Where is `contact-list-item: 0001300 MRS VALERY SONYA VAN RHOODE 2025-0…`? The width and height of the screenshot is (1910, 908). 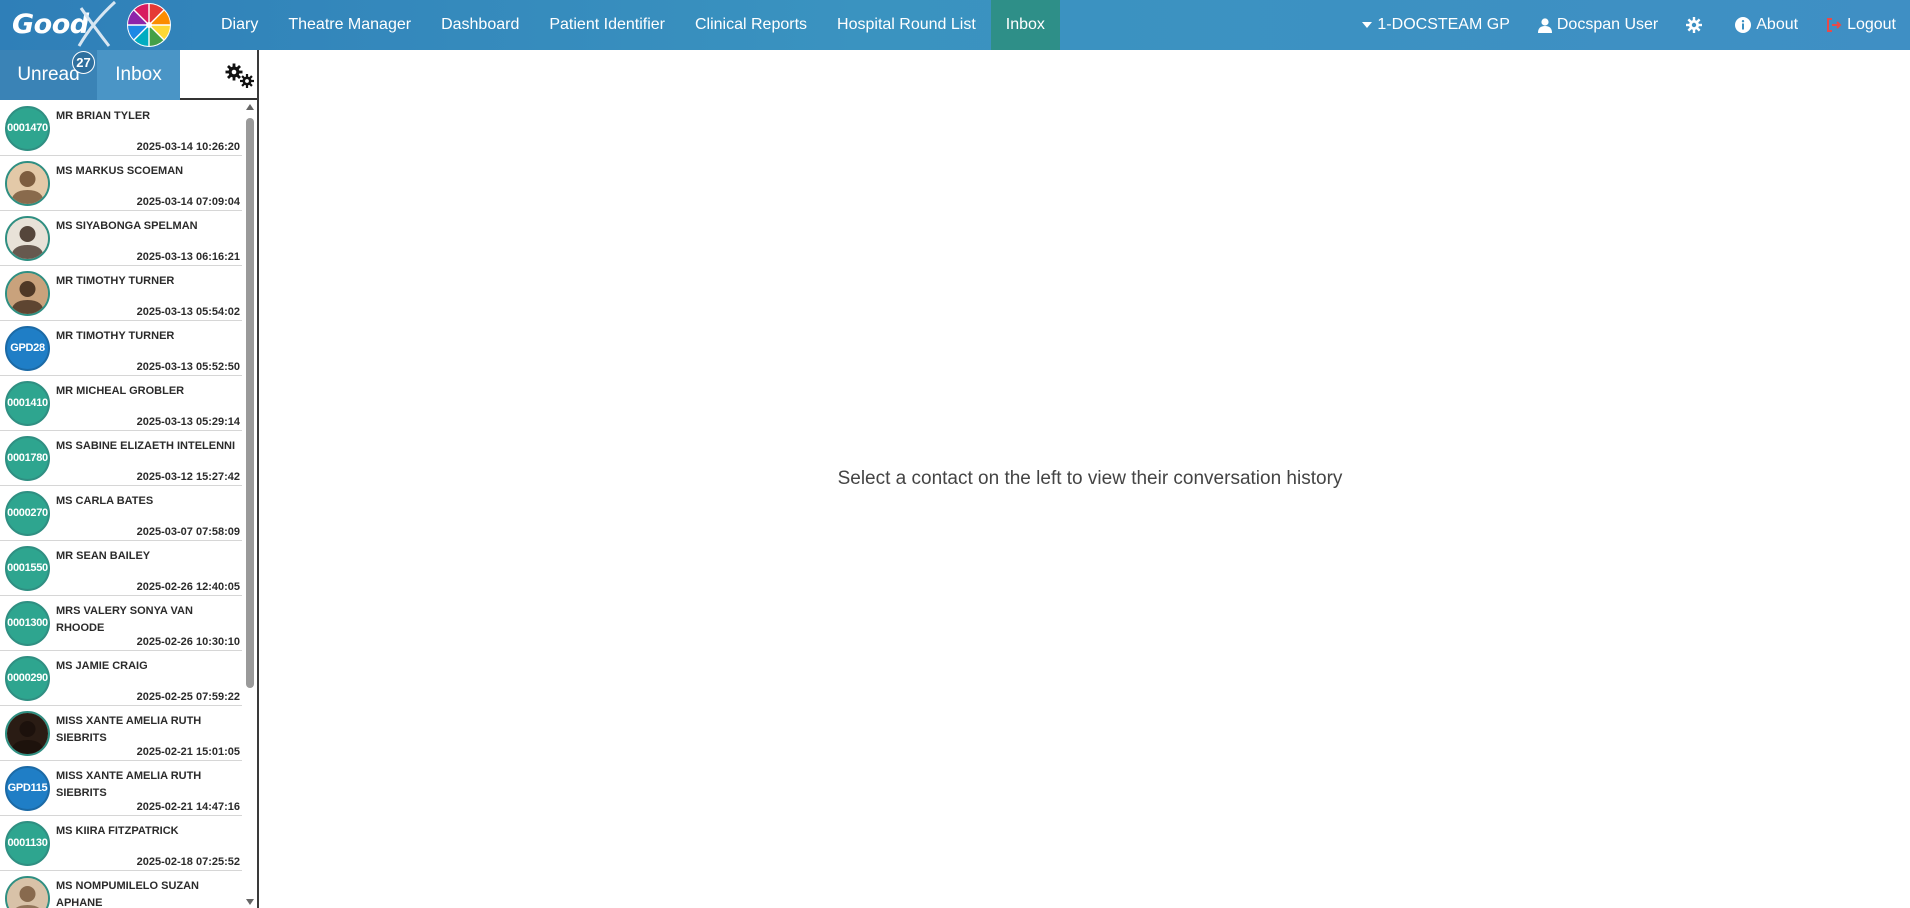 contact-list-item: 0001300 MRS VALERY SONYA VAN RHOODE 2025-0… is located at coordinates (121, 623).